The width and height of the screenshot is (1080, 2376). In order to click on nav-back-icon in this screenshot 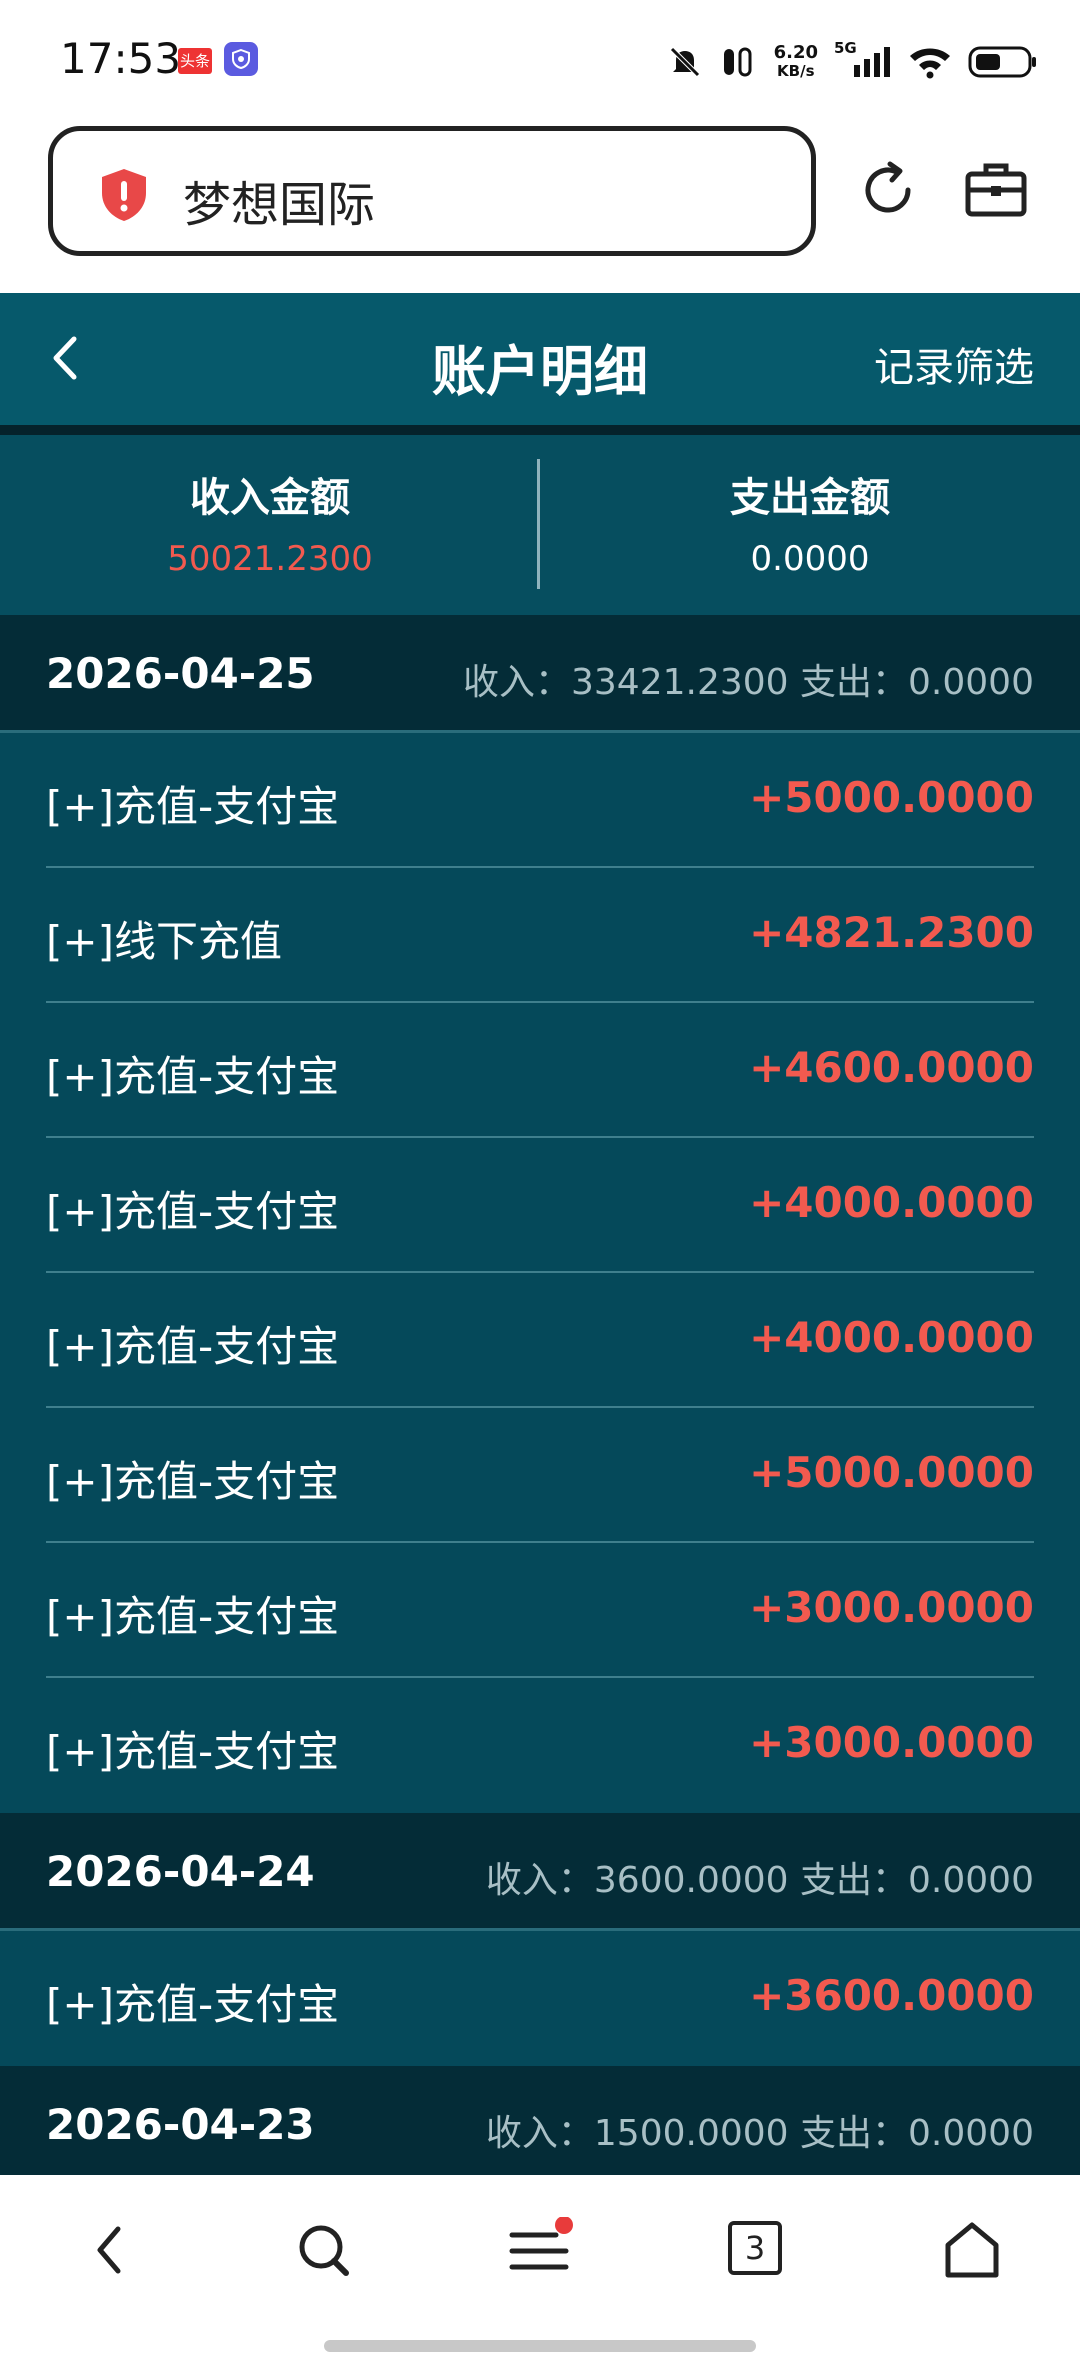, I will do `click(109, 2250)`.